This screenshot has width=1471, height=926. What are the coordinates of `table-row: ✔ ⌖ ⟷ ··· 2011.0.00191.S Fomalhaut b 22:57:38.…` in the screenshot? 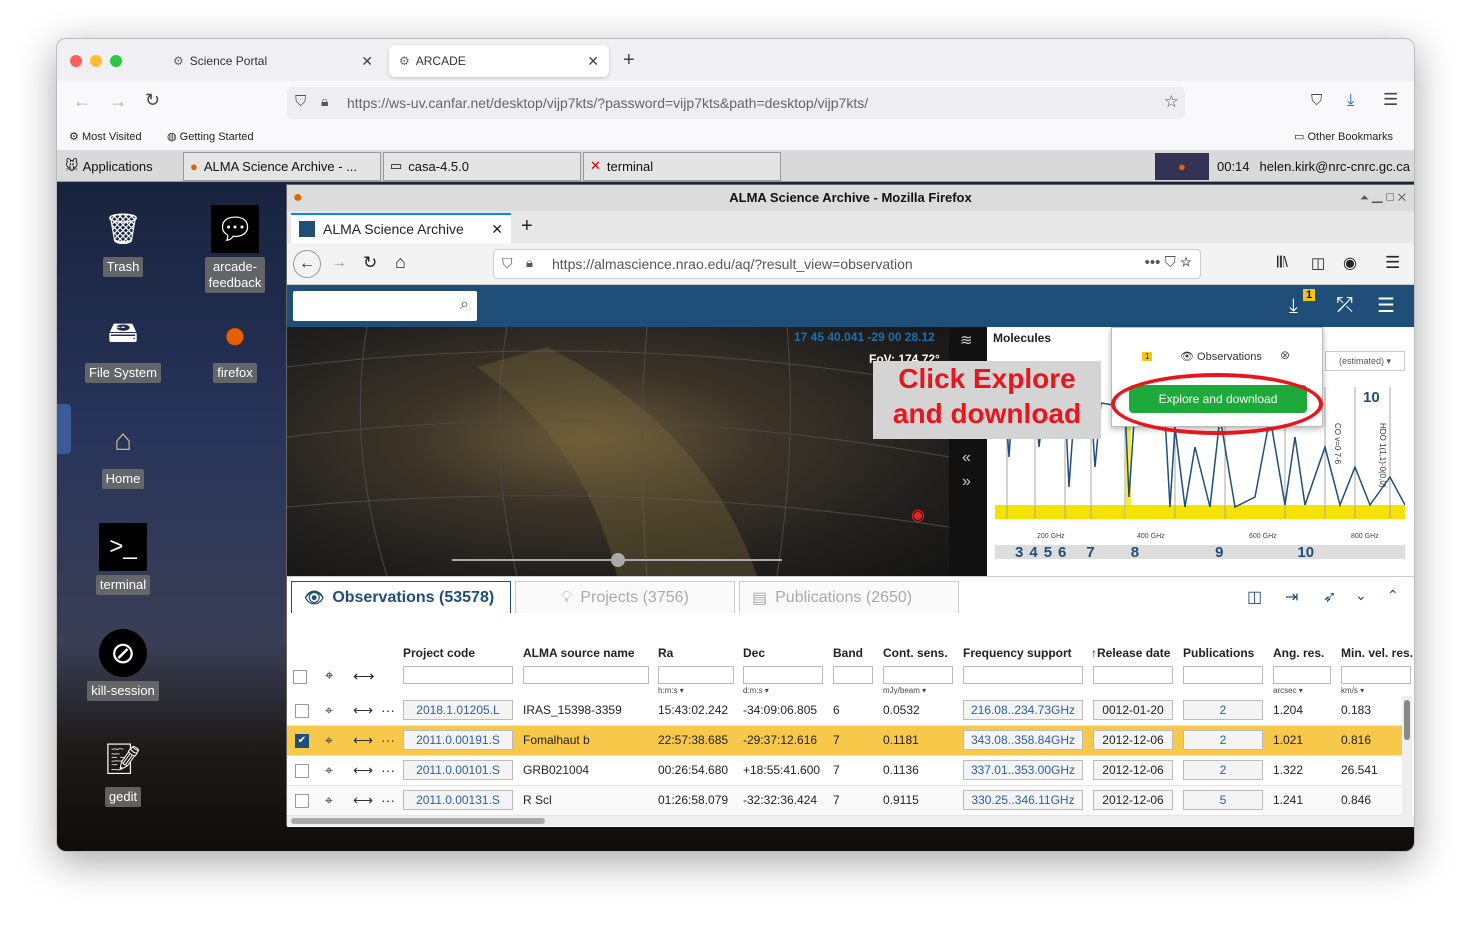 It's located at (844, 741).